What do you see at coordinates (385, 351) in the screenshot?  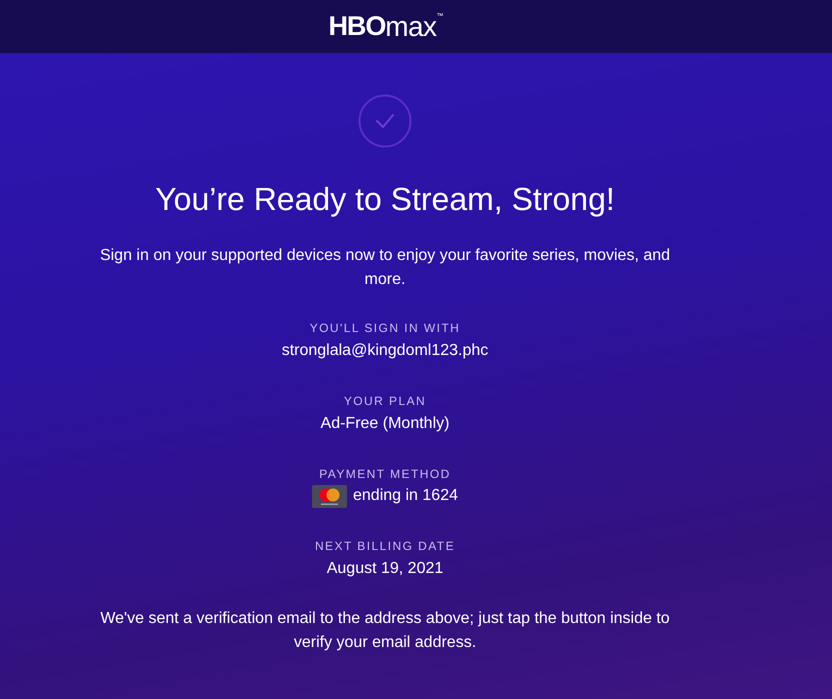 I see `detail-value: stronglala@kingdoml123.phc` at bounding box center [385, 351].